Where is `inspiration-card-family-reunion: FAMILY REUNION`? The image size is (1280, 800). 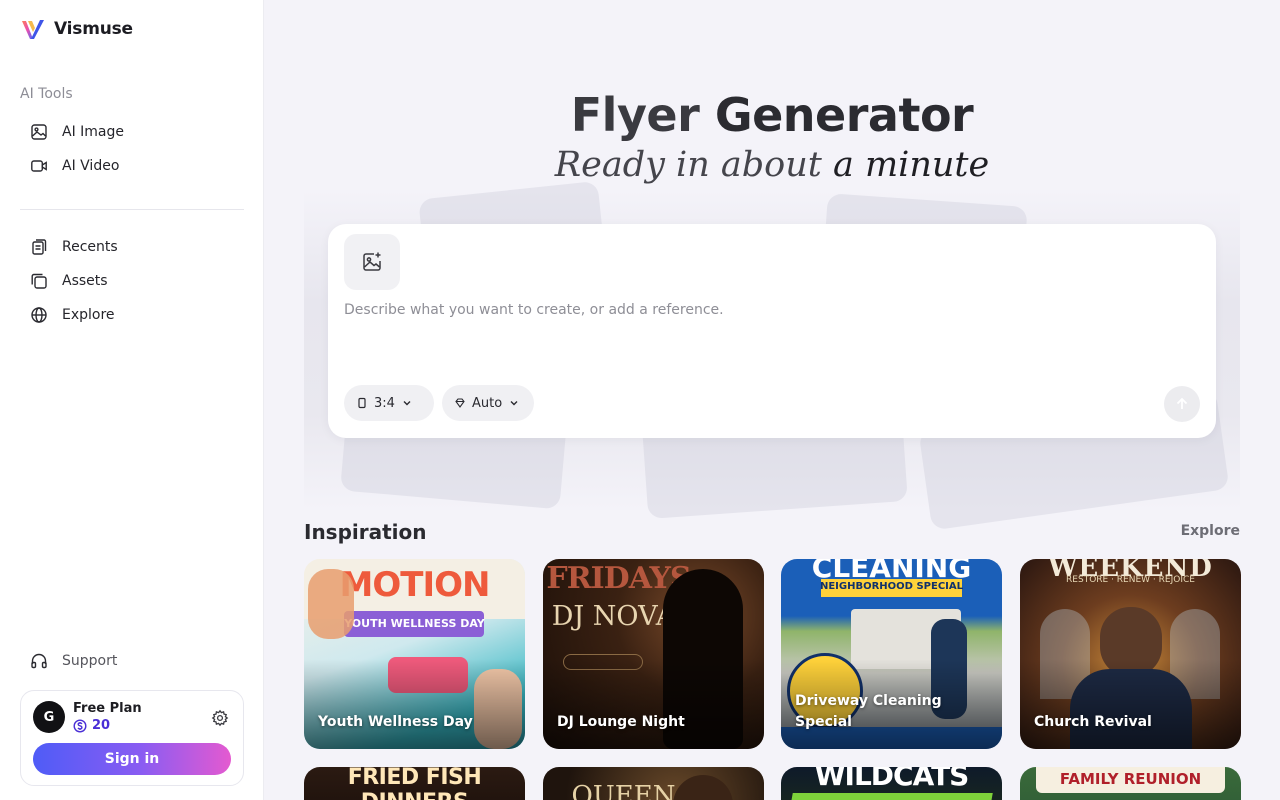 inspiration-card-family-reunion: FAMILY REUNION is located at coordinates (1130, 783).